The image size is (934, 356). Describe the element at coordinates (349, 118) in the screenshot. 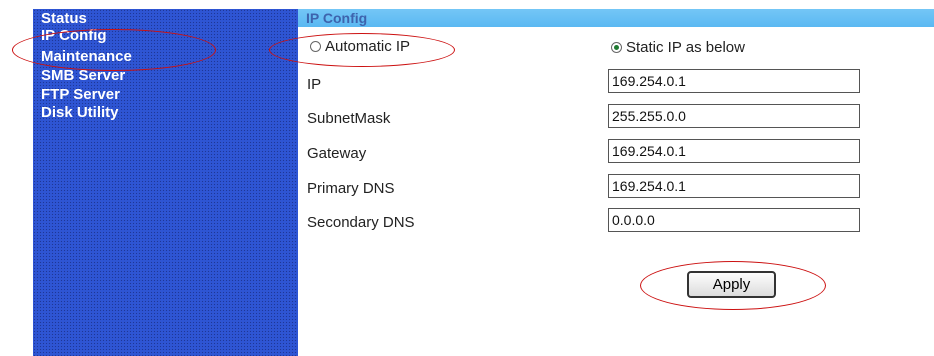

I see `subnet-mask-label: SubnetMask` at that location.